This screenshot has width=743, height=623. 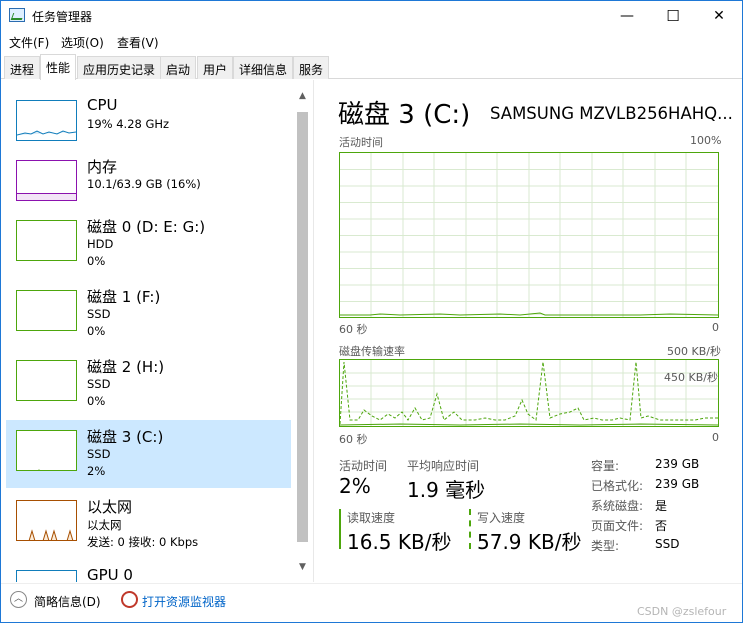 I want to click on resource-usage: 2%, so click(x=96, y=471).